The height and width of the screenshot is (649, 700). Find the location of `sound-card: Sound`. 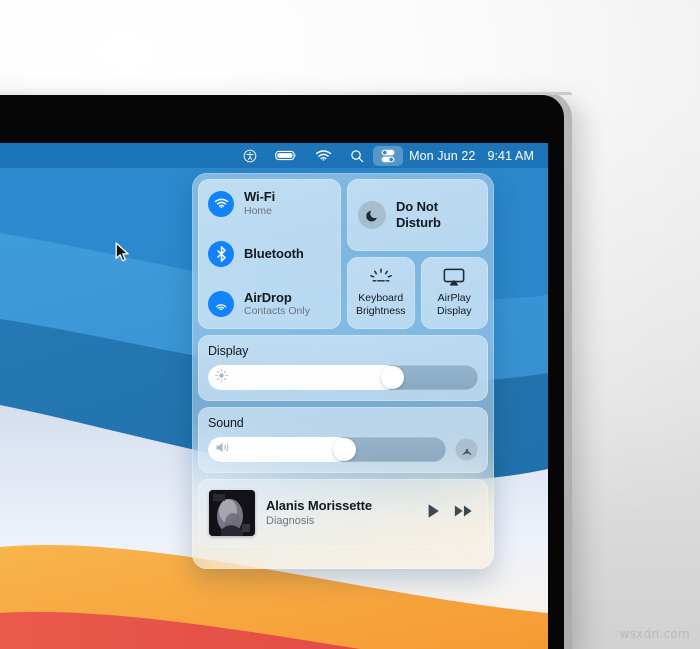

sound-card: Sound is located at coordinates (343, 440).